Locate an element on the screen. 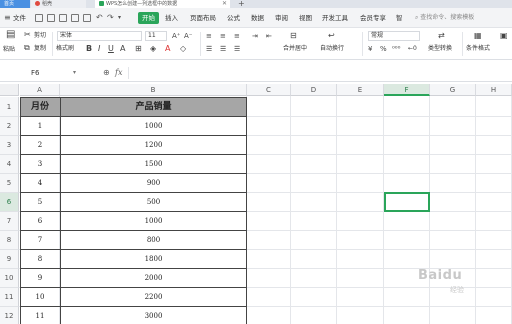 This screenshot has height=324, width=512. column-header-b: B is located at coordinates (153, 90).